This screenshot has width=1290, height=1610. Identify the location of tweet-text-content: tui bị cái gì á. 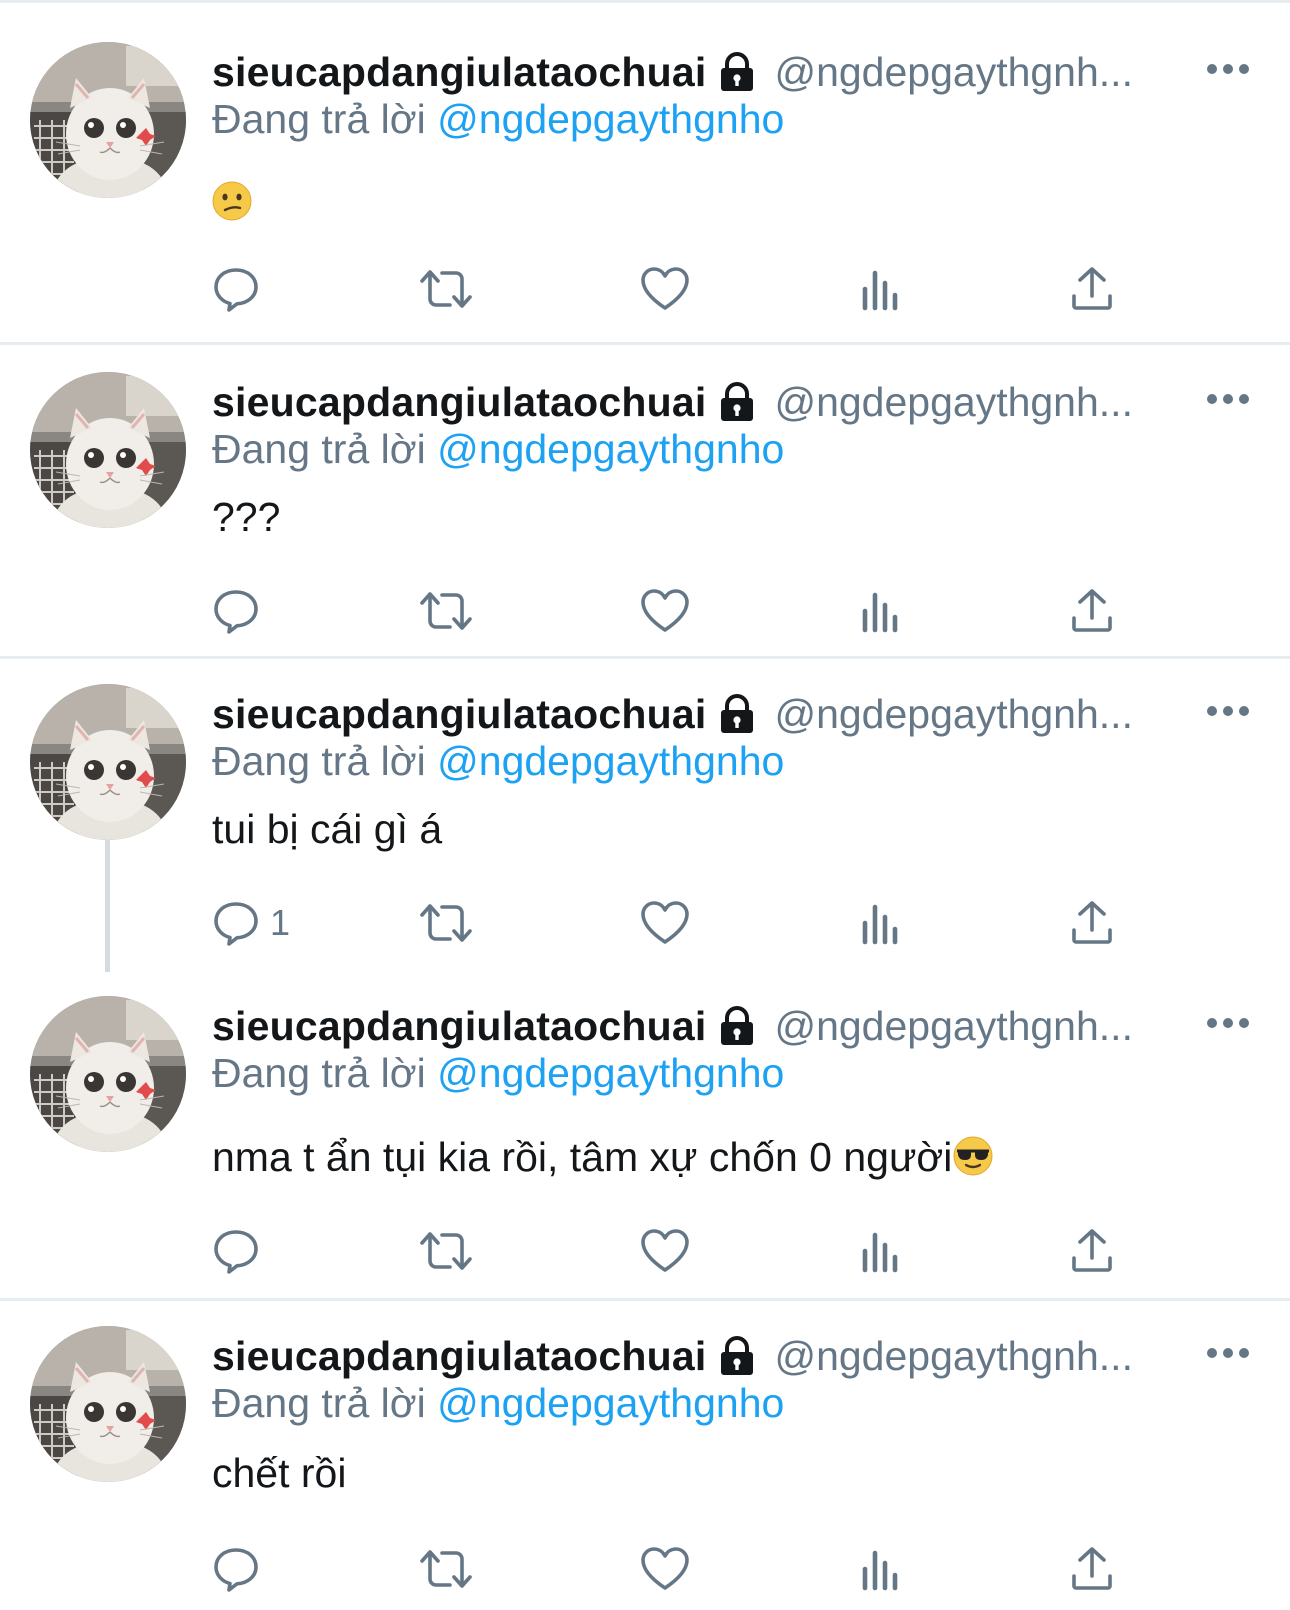
(327, 829).